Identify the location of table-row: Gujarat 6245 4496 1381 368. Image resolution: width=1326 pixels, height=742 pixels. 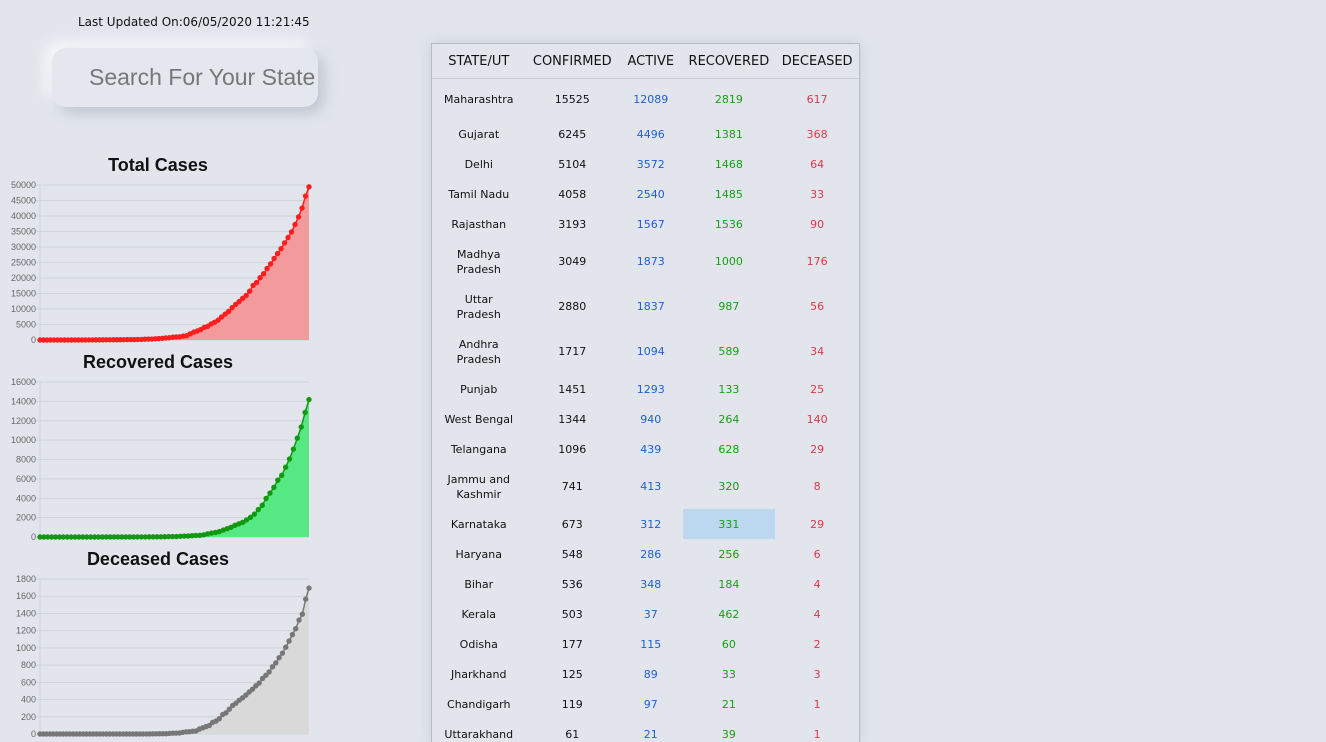
(645, 134).